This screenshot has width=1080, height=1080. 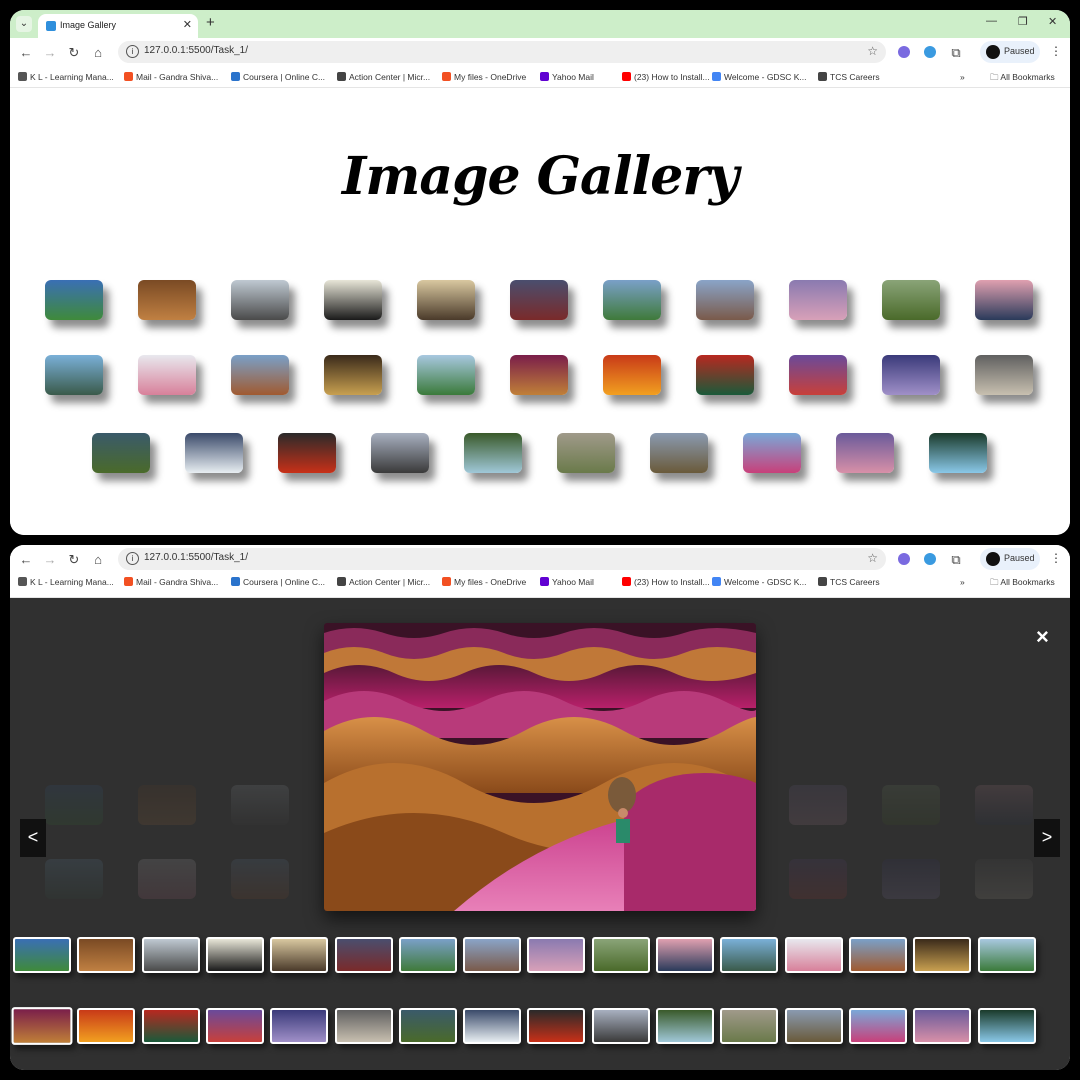 What do you see at coordinates (685, 955) in the screenshot?
I see `strip-thumbnail-mountain-sunset` at bounding box center [685, 955].